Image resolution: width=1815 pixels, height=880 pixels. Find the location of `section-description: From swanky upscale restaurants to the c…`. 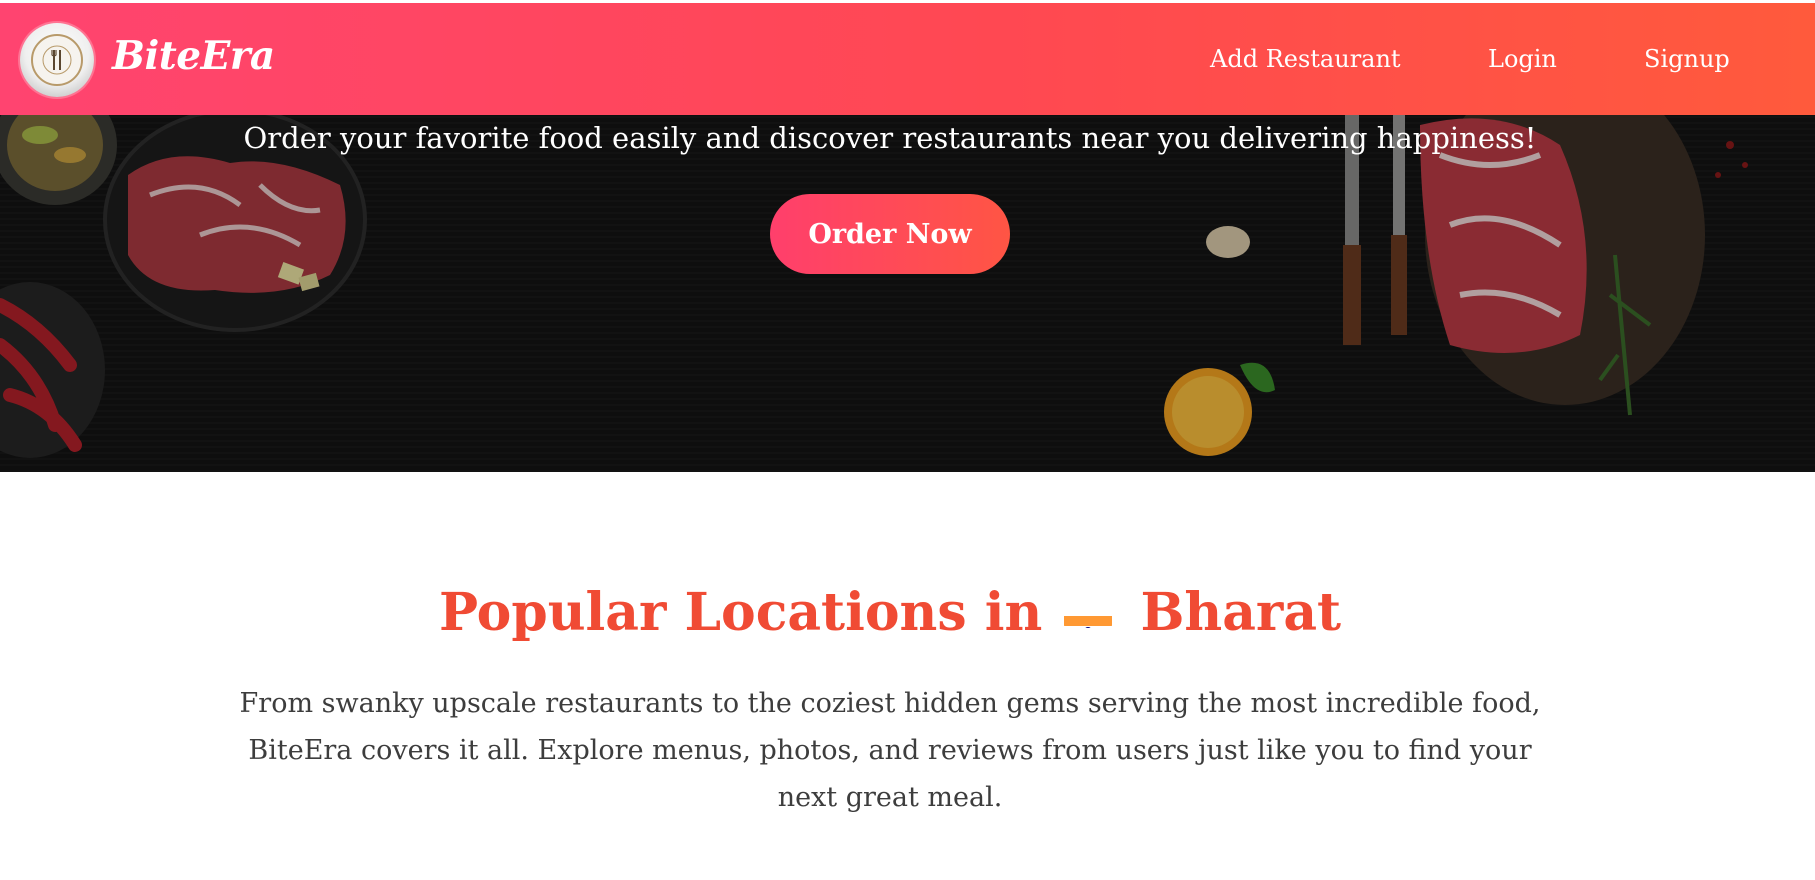

section-description: From swanky upscale restaurants to the c… is located at coordinates (890, 750).